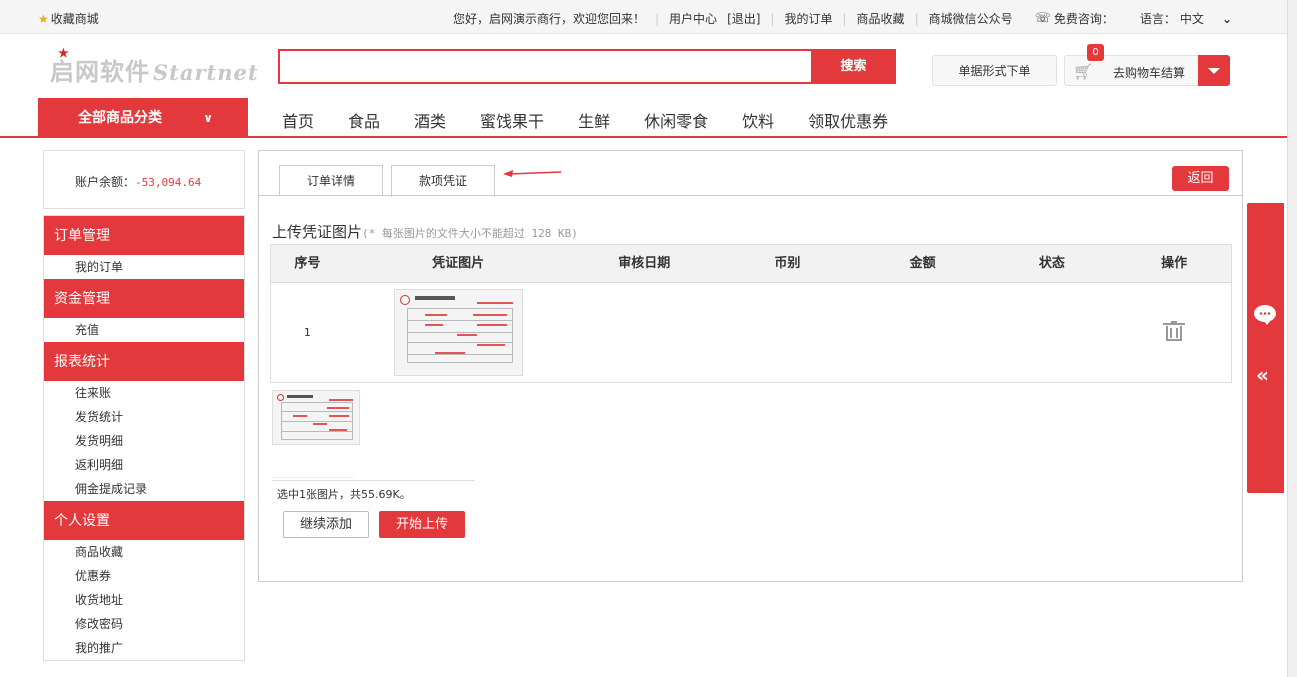  Describe the element at coordinates (693, 18) in the screenshot. I see `user-center-link: 用户中心` at that location.